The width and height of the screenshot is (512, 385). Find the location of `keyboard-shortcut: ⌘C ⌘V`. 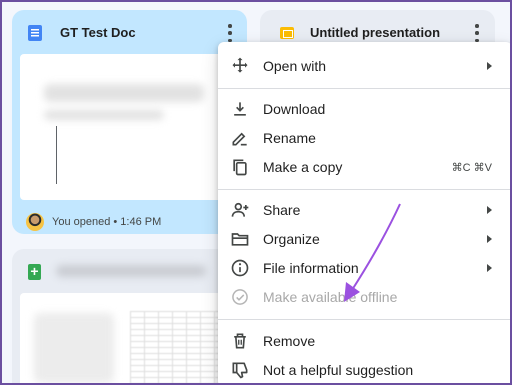

keyboard-shortcut: ⌘C ⌘V is located at coordinates (471, 168).